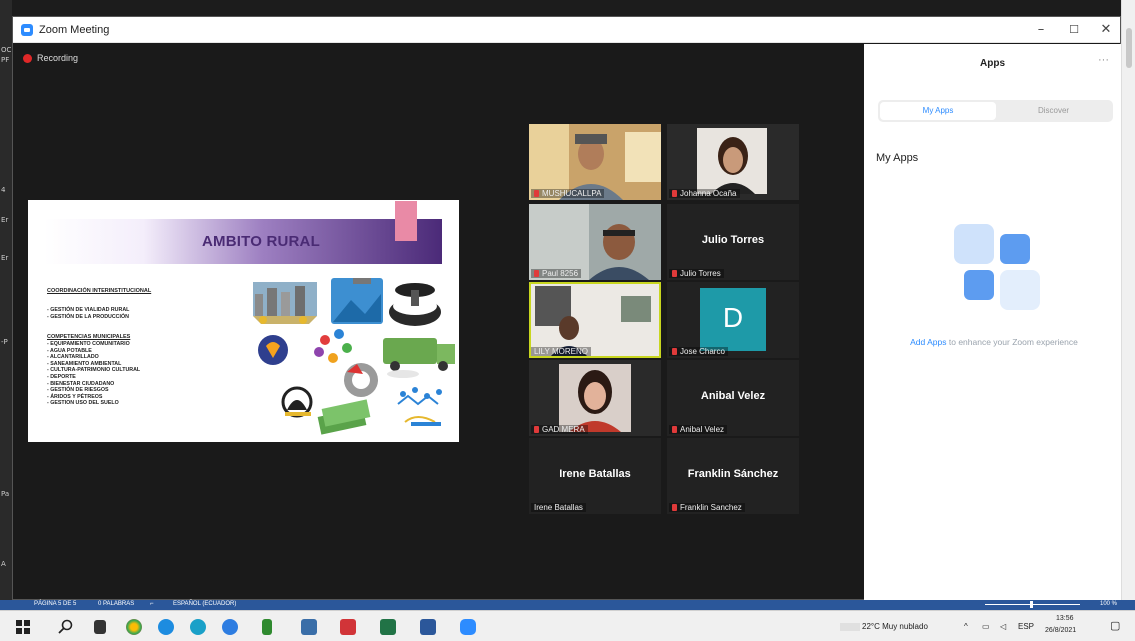  Describe the element at coordinates (415, 304) in the screenshot. I see `pump-icon` at that location.